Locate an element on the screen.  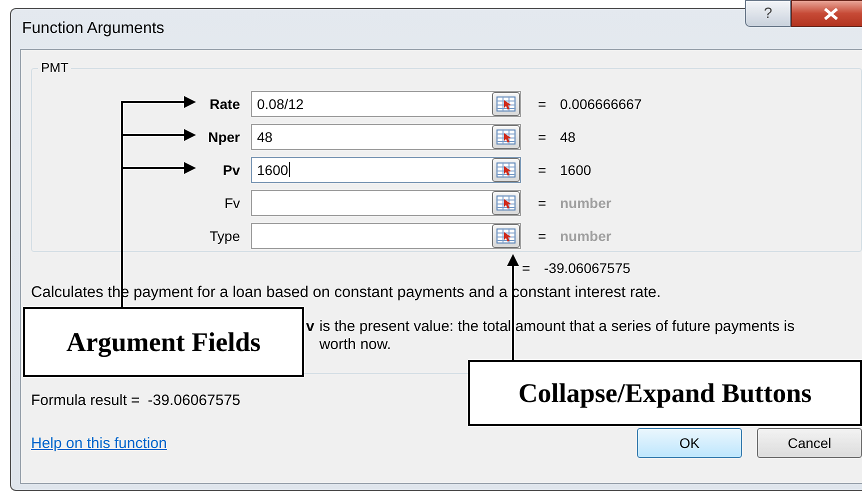
argument-result: 1600 is located at coordinates (576, 170).